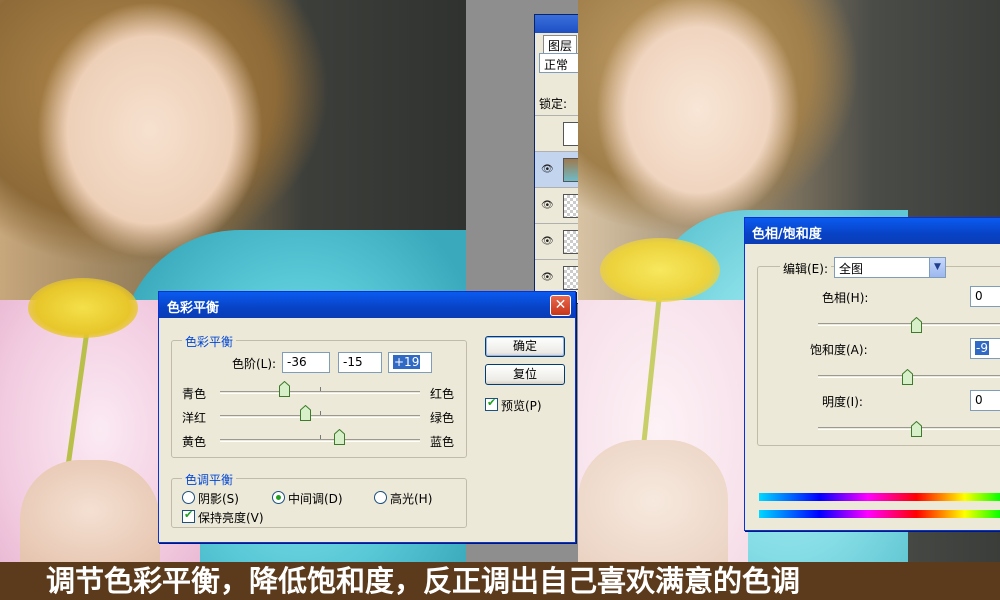 The image size is (1000, 600). Describe the element at coordinates (278, 497) in the screenshot. I see `radio-midtones` at that location.